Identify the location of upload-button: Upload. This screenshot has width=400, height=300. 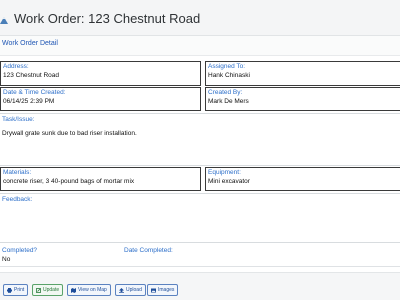
(130, 290).